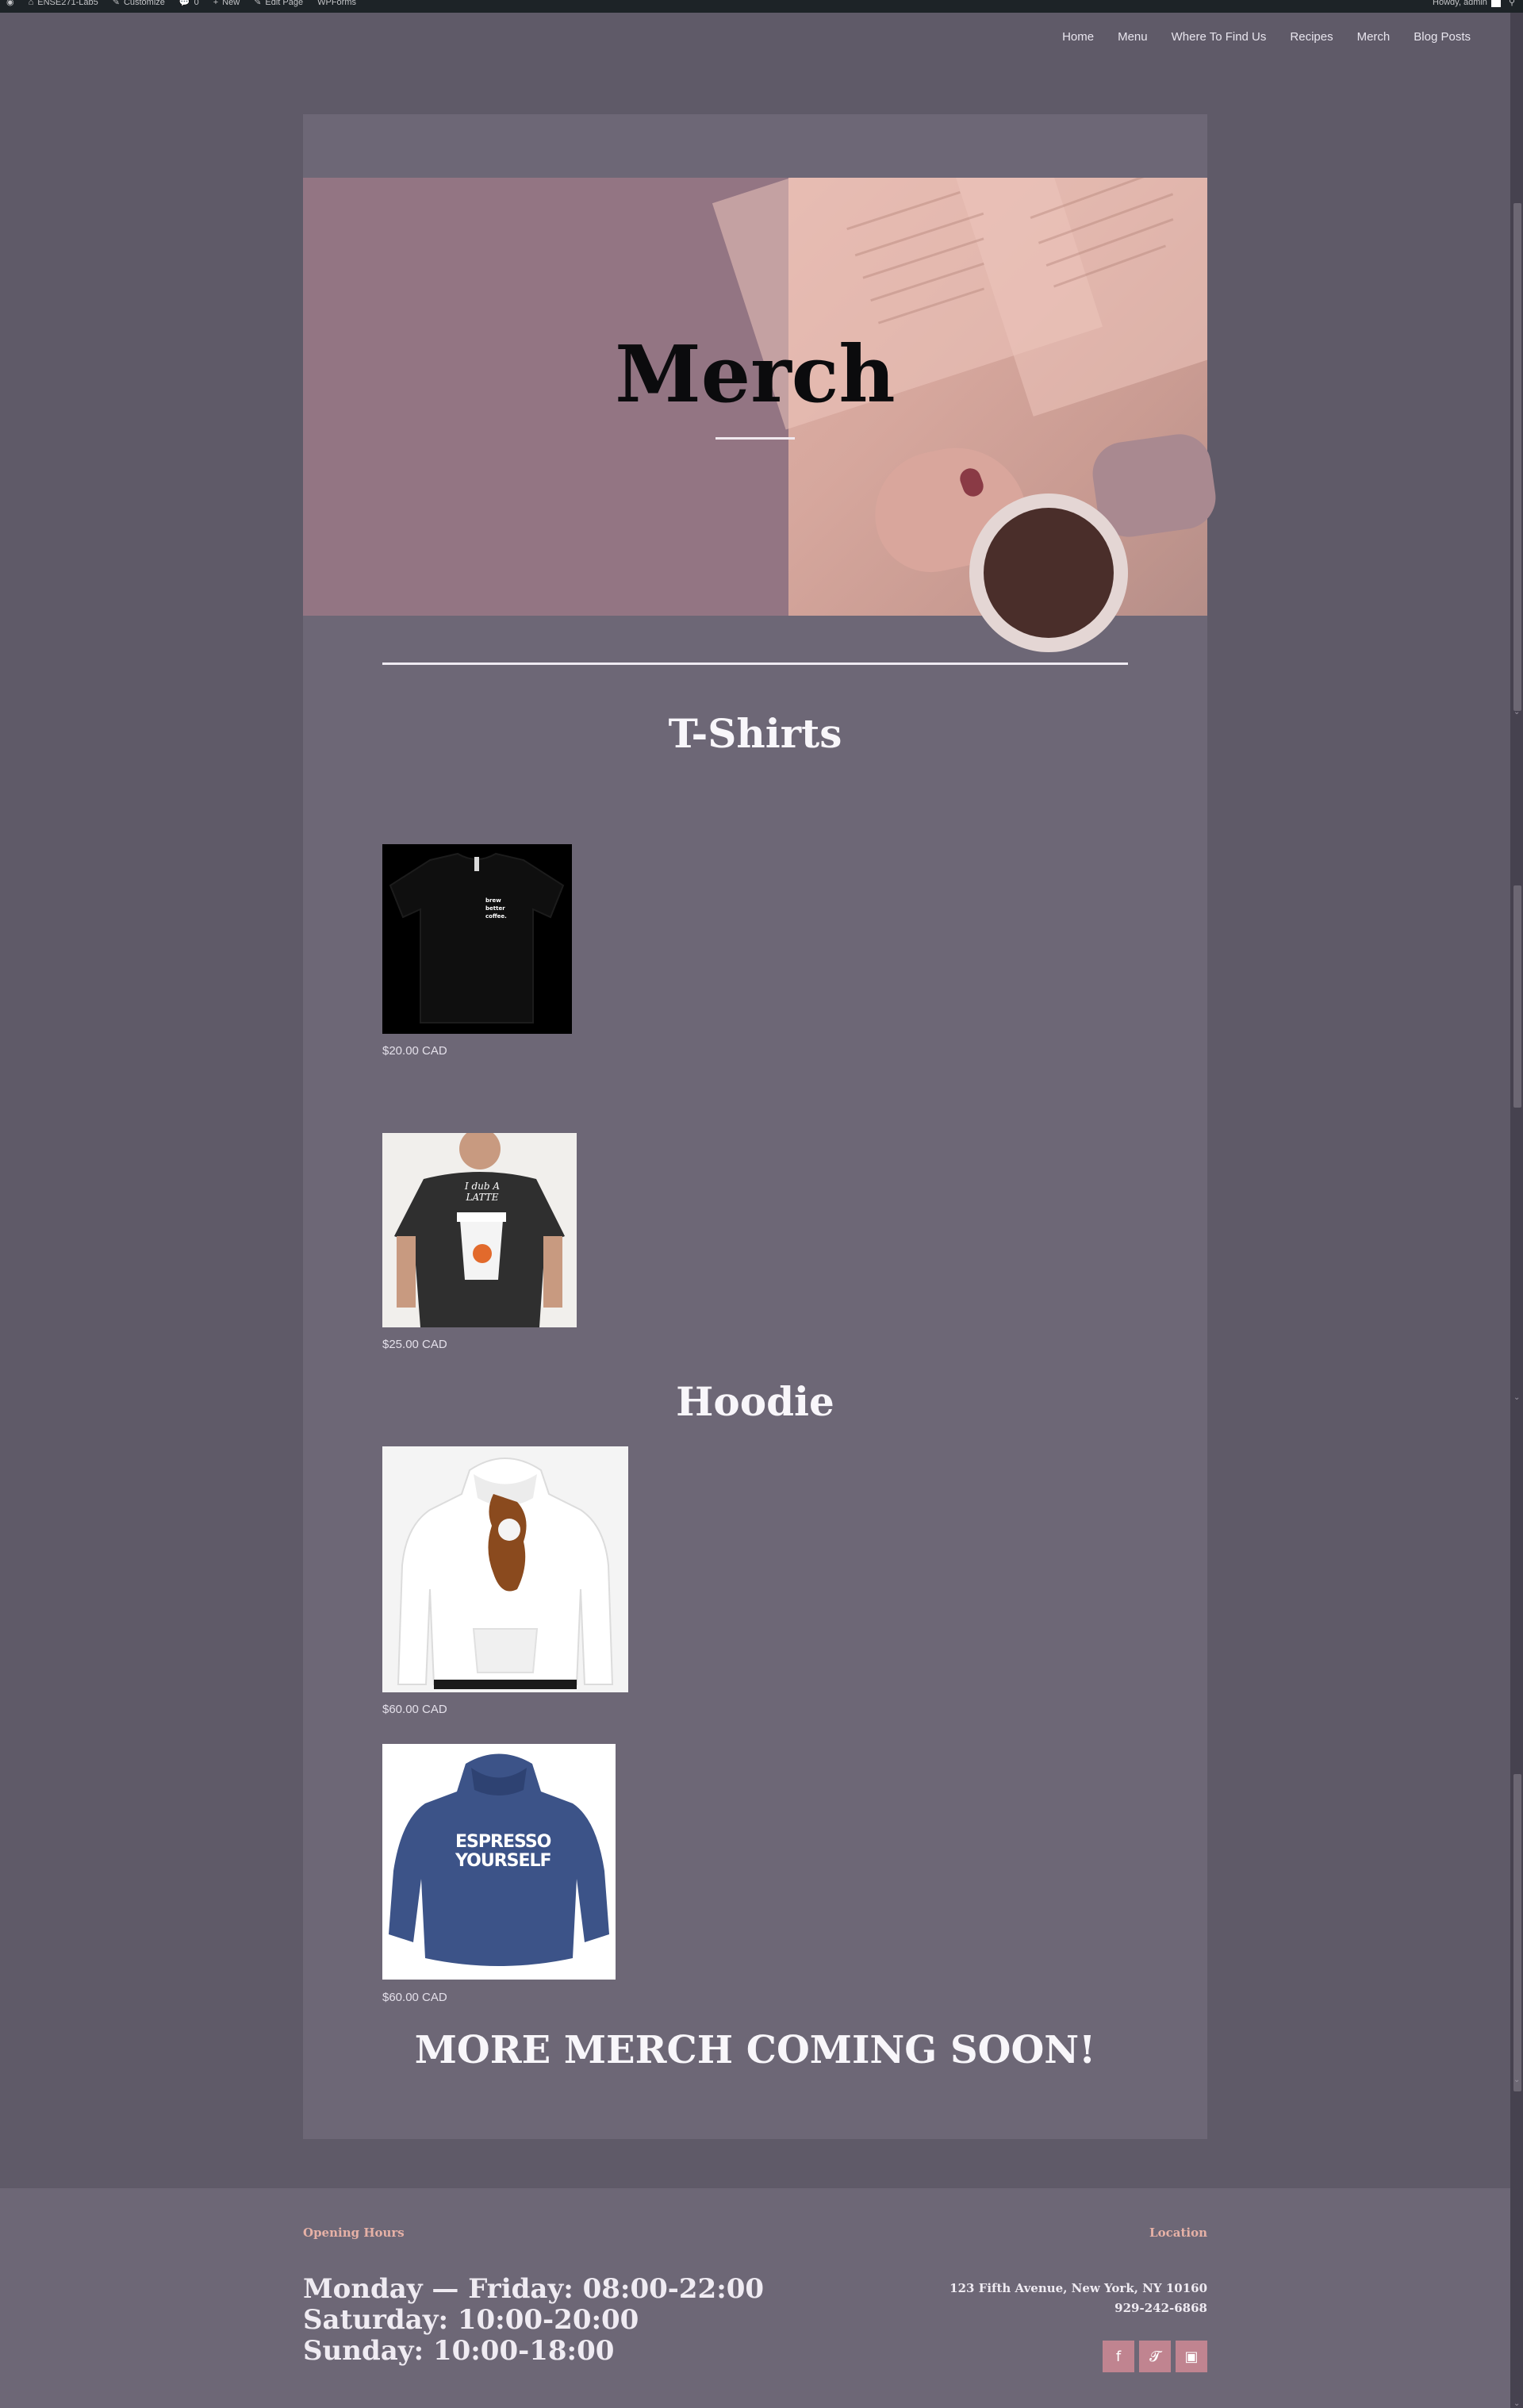  What do you see at coordinates (755, 734) in the screenshot?
I see `section-title-tshirts: T-Shirts` at bounding box center [755, 734].